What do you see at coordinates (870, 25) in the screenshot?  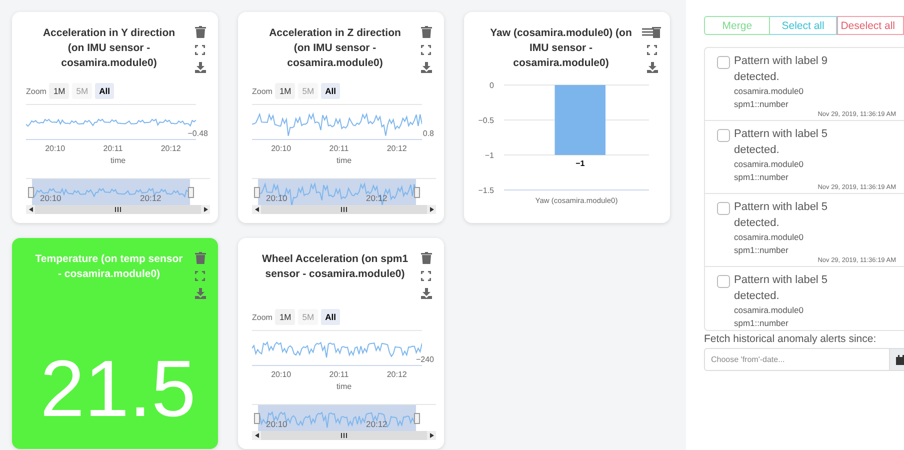 I see `deselect-button: Deselect all` at bounding box center [870, 25].